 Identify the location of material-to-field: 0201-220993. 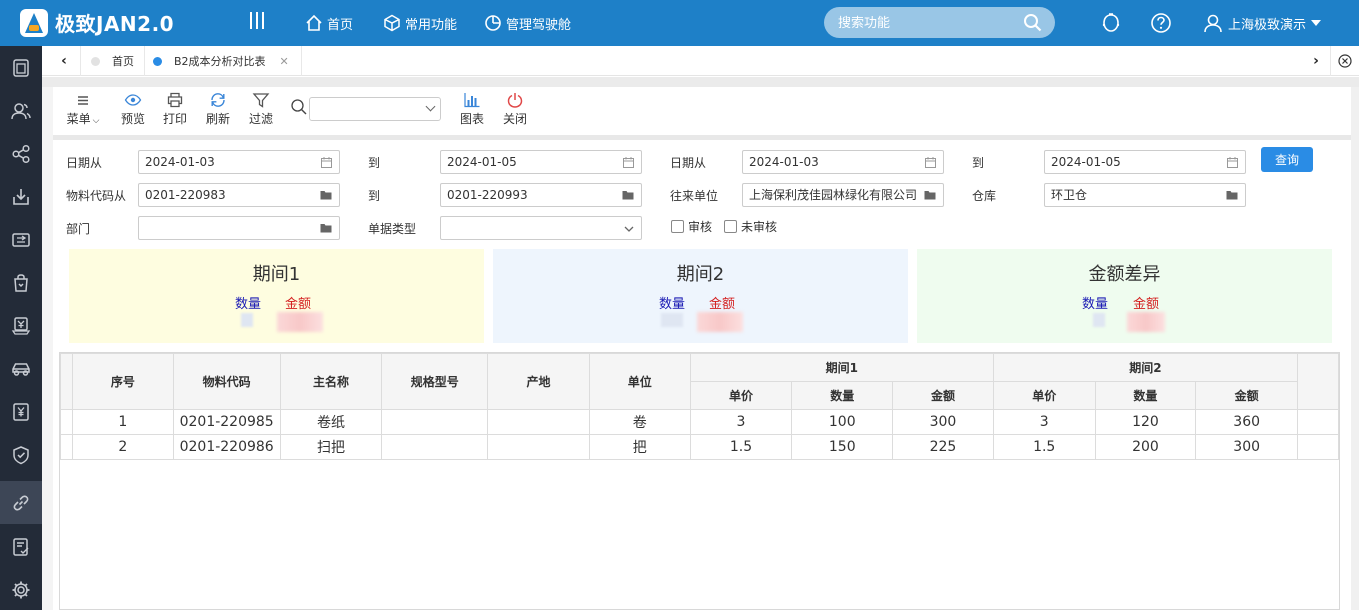
(541, 195).